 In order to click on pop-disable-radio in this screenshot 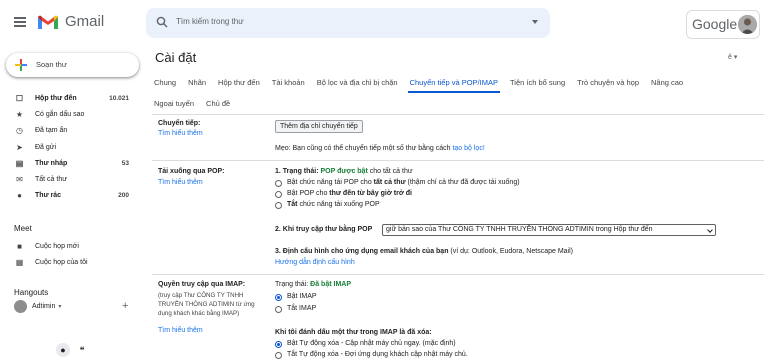, I will do `click(278, 205)`.